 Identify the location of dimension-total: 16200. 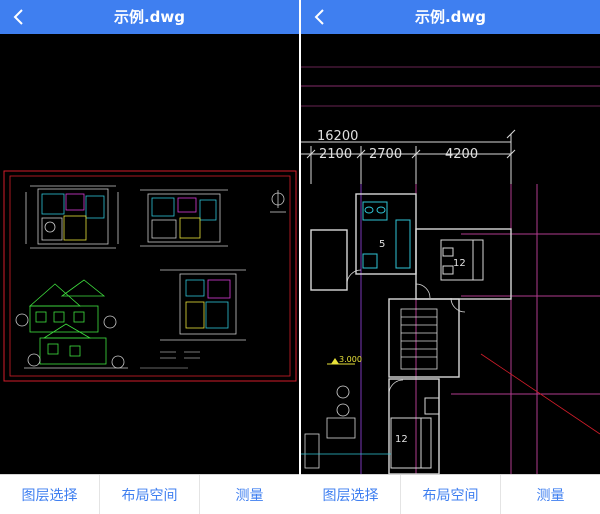
(337, 136).